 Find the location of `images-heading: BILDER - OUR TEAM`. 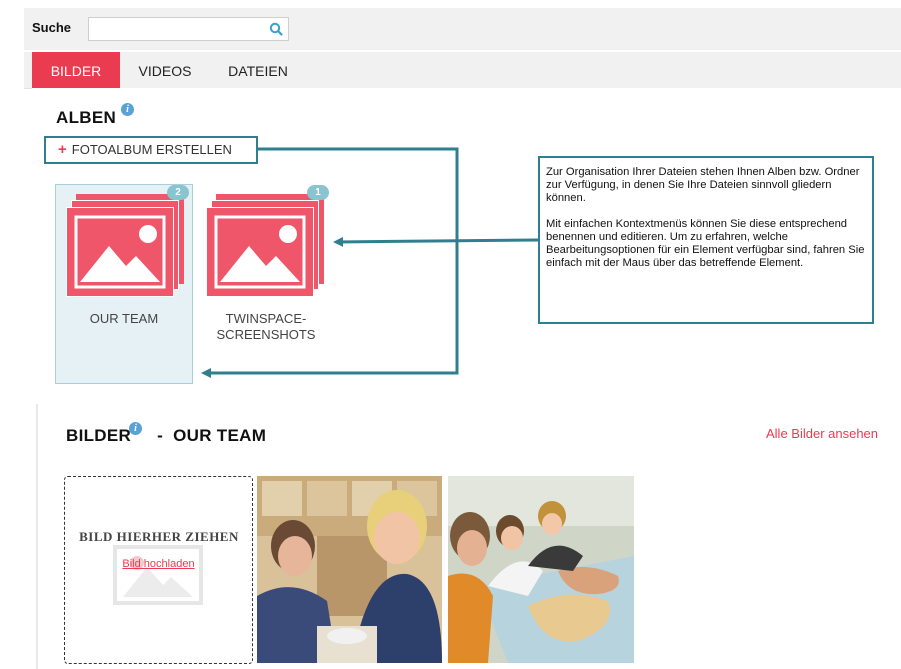

images-heading: BILDER - OUR TEAM is located at coordinates (166, 435).